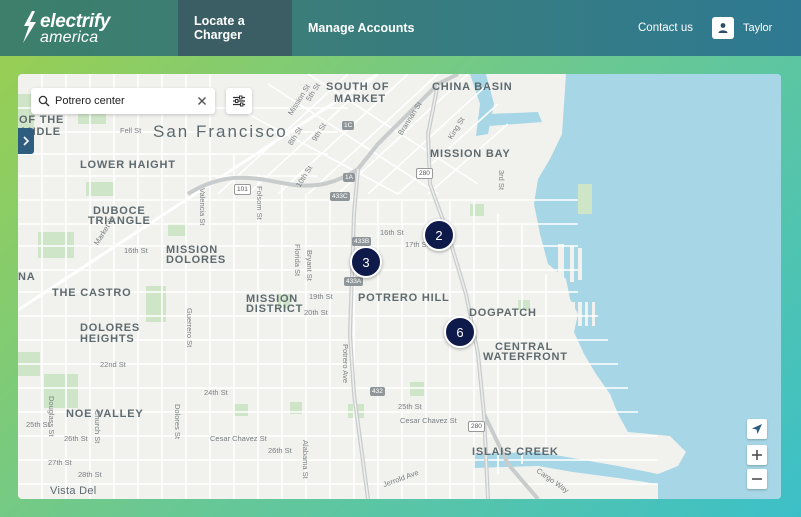 The height and width of the screenshot is (517, 801). What do you see at coordinates (358, 87) in the screenshot?
I see `label-south-of-market: SOUTH OF` at bounding box center [358, 87].